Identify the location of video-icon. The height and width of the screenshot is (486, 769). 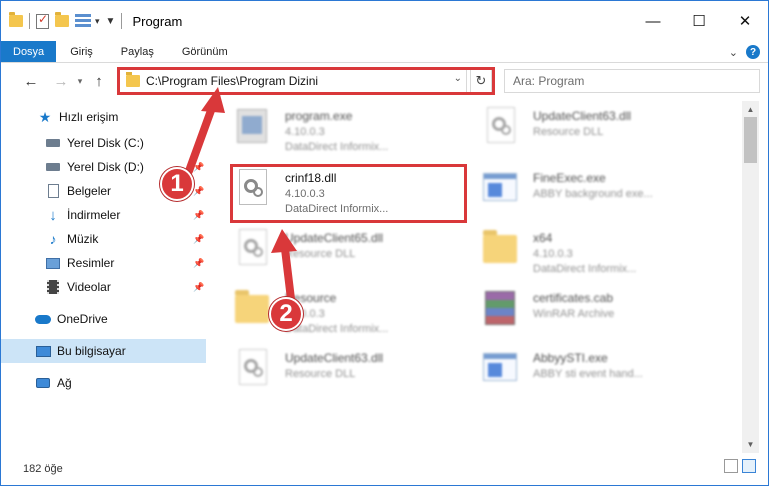
(53, 287).